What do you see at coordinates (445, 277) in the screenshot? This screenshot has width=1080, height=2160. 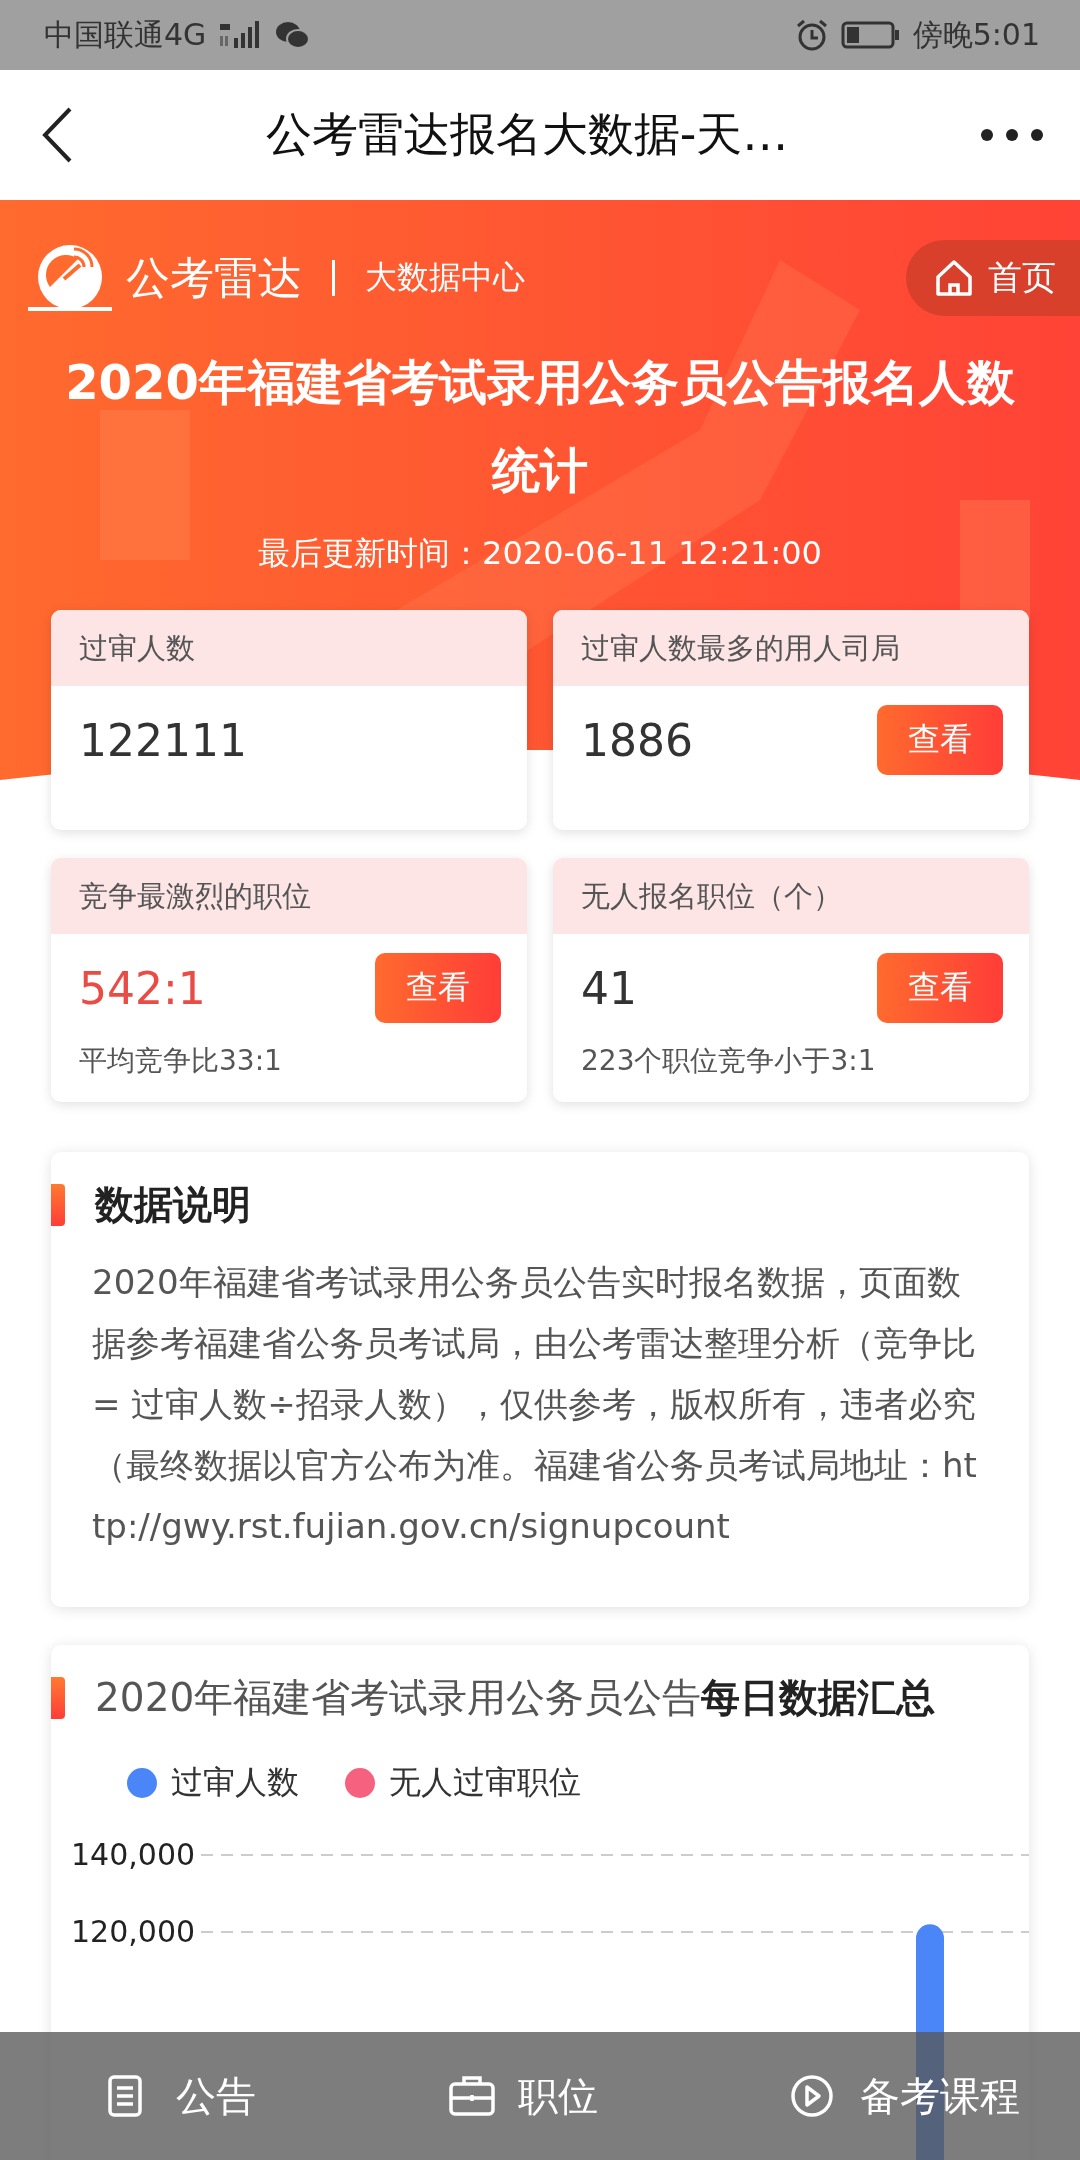 I see `section-name: 大数据中心` at bounding box center [445, 277].